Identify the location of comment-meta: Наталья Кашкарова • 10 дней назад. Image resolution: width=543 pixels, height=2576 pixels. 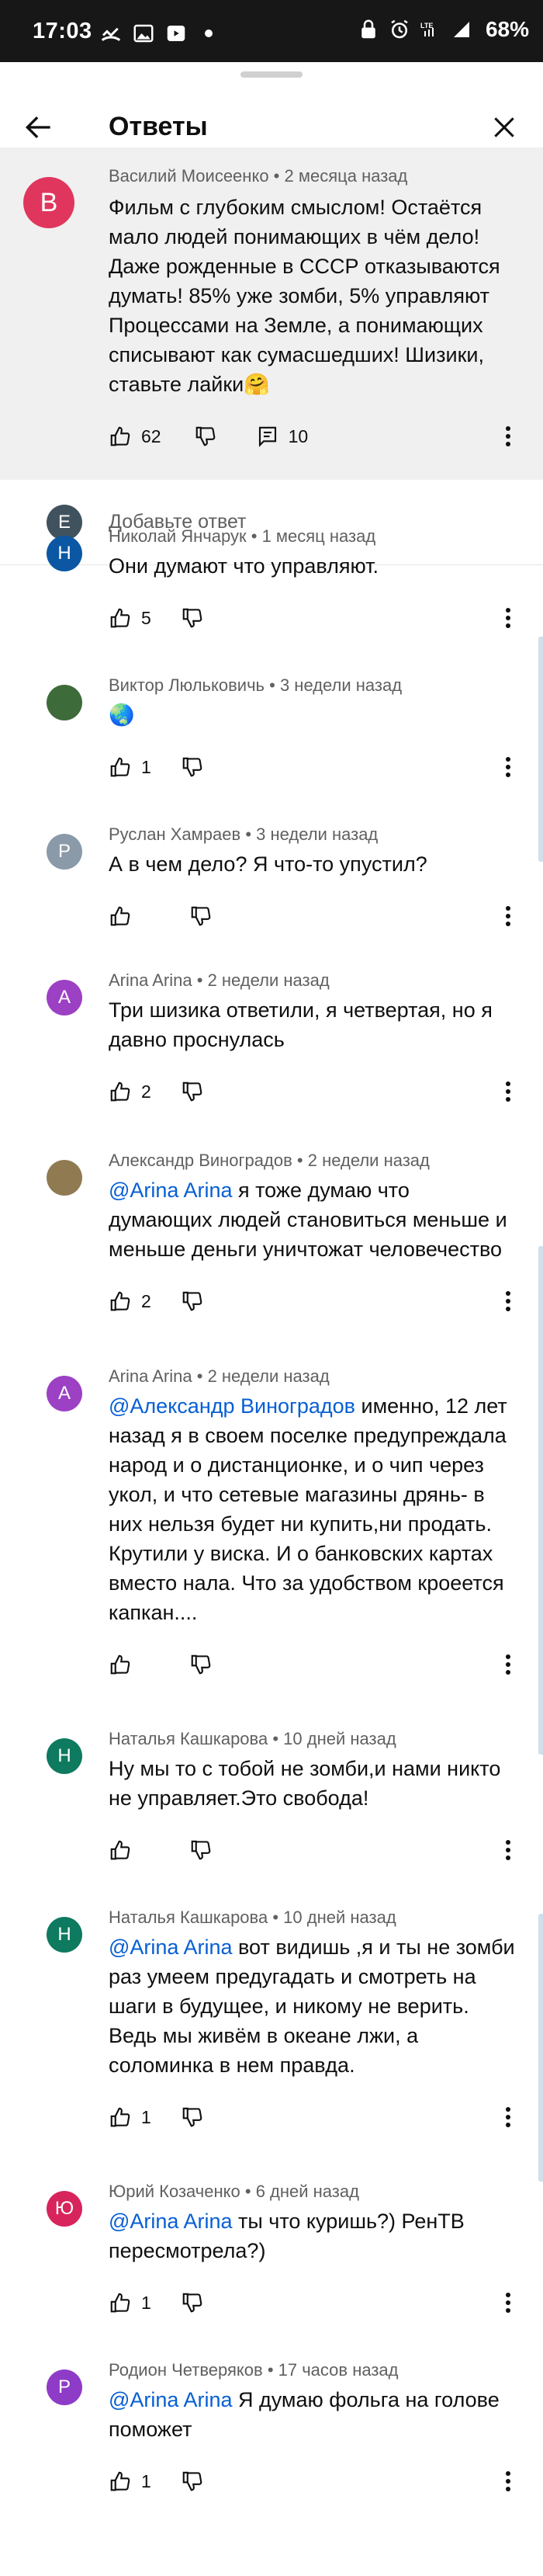
(252, 1917).